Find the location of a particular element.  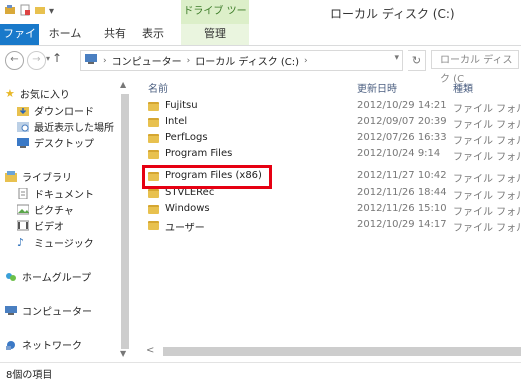

file-date: 2012/11/26 18:44 is located at coordinates (402, 192).